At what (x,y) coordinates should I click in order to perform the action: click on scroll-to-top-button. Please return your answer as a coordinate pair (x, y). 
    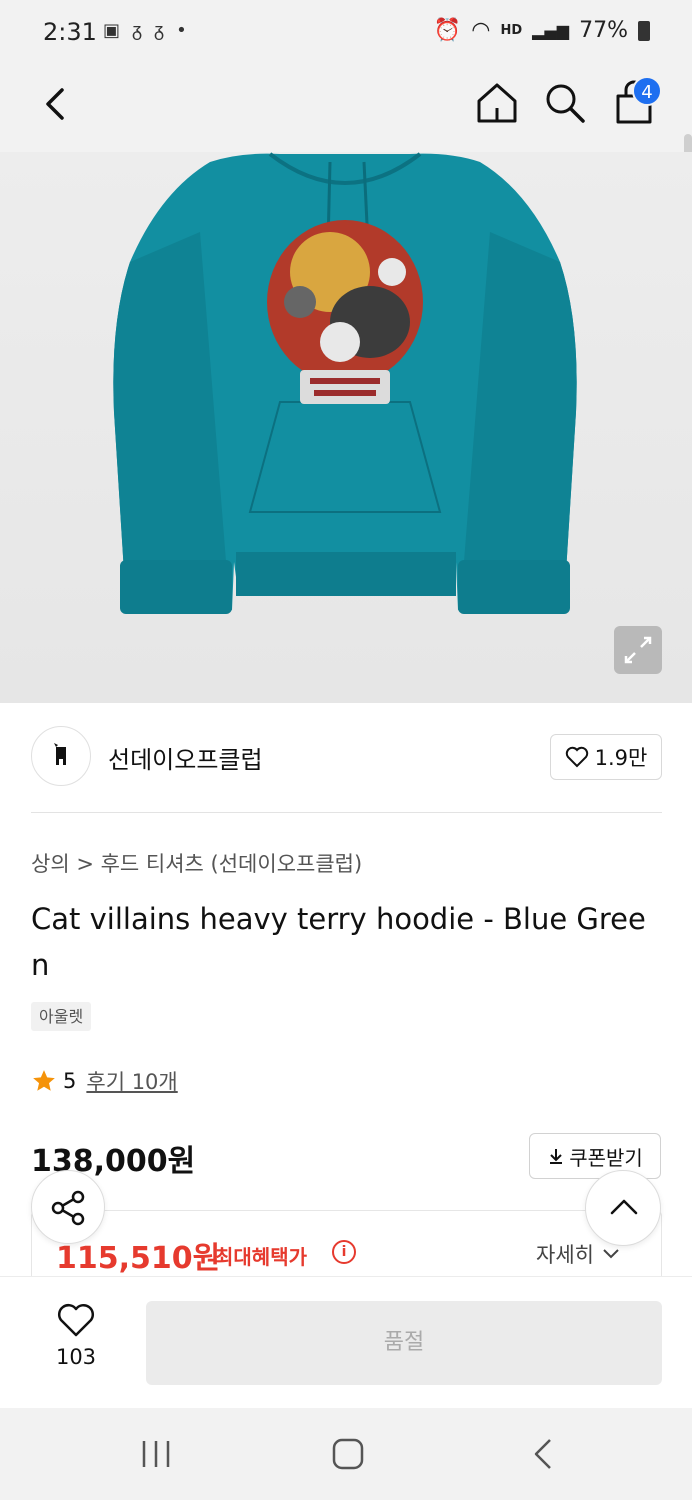
    Looking at the image, I should click on (623, 1208).